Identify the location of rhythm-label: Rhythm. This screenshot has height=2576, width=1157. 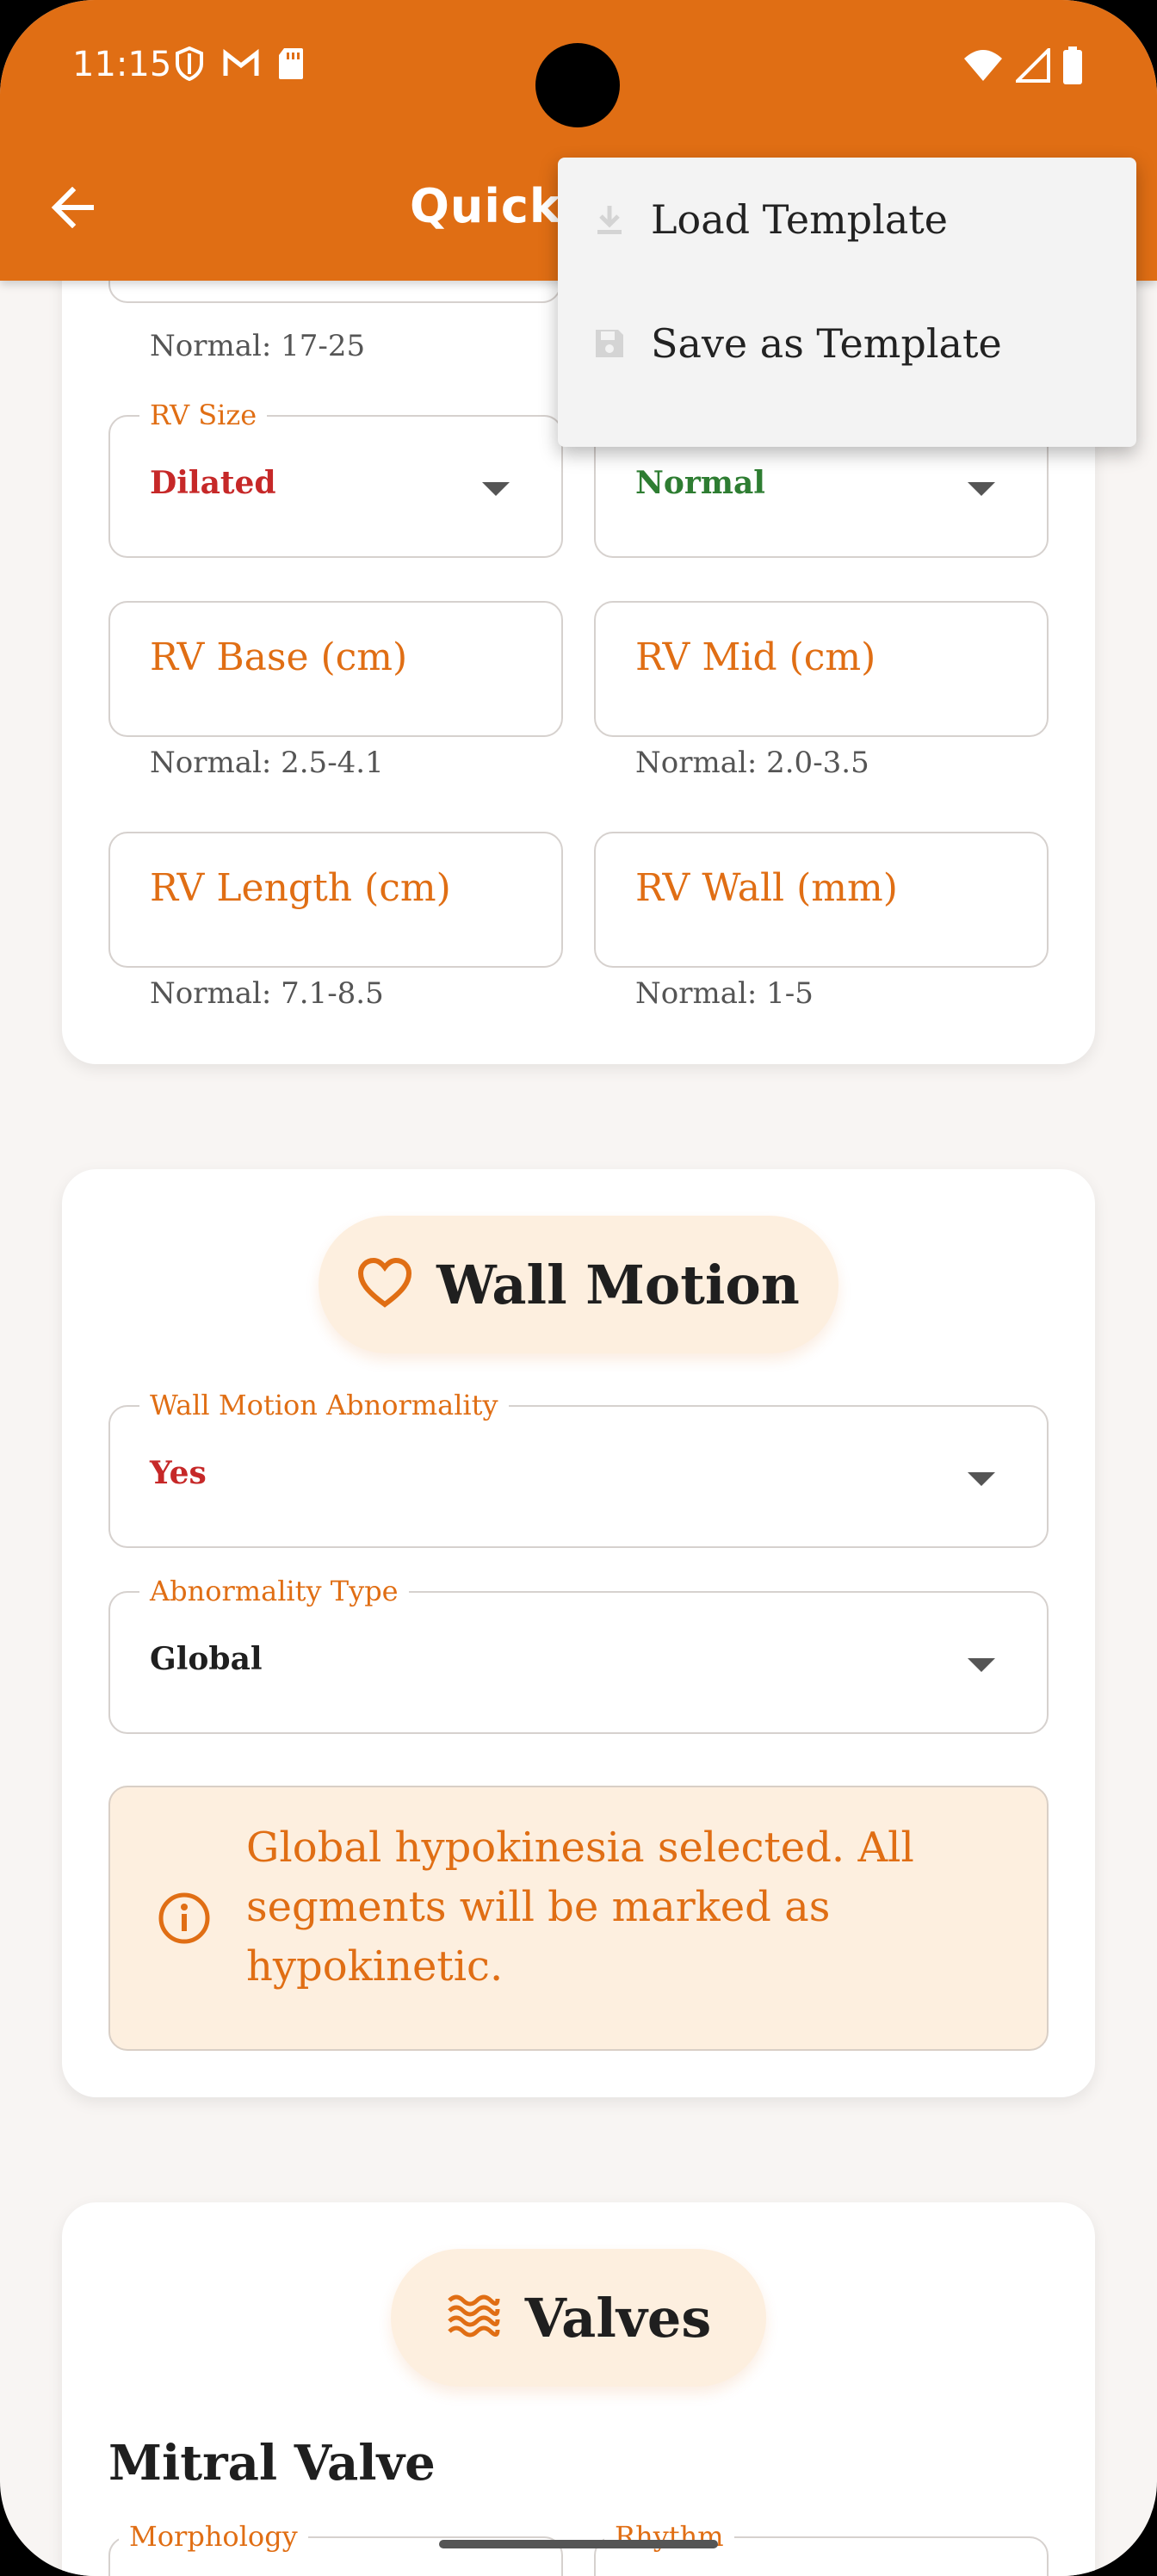
(669, 2536).